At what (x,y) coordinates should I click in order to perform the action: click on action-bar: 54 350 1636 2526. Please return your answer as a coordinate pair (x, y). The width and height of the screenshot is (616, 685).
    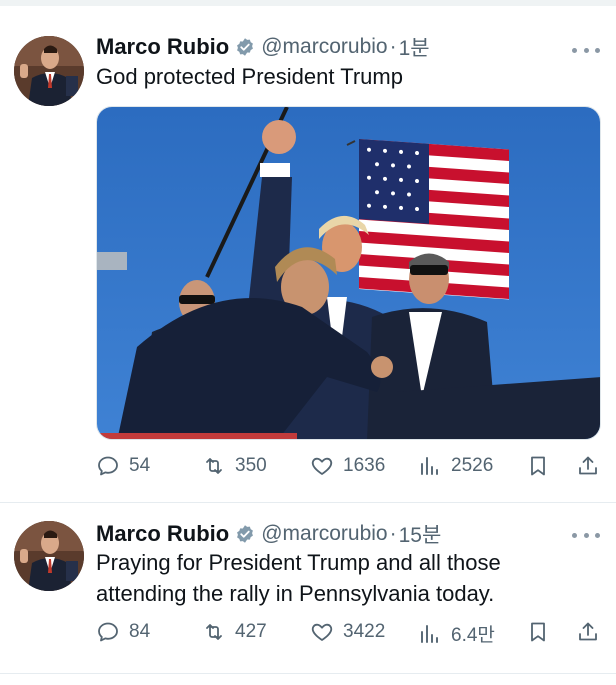
    Looking at the image, I should click on (349, 469).